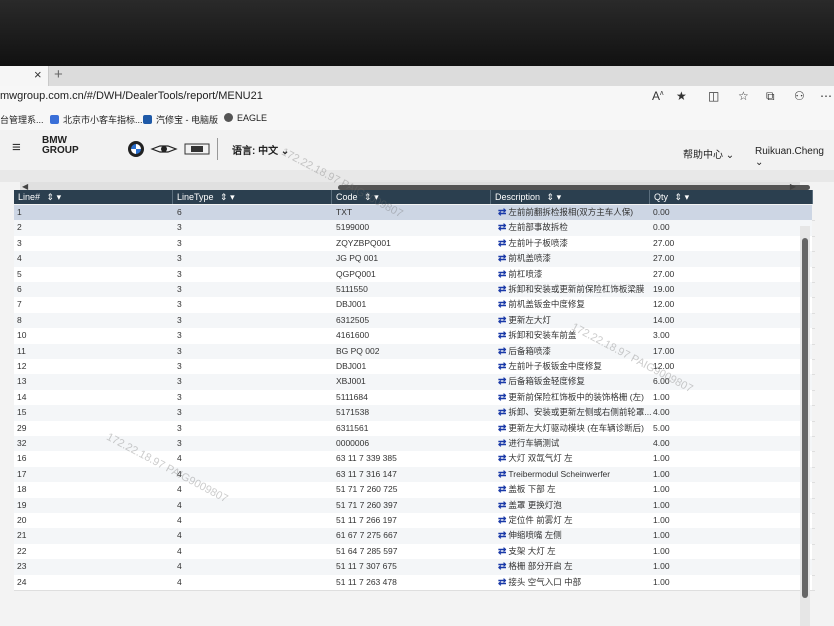 The width and height of the screenshot is (834, 626). I want to click on cell-desc: ⇄ 格栅 部分开启 左, so click(571, 567).